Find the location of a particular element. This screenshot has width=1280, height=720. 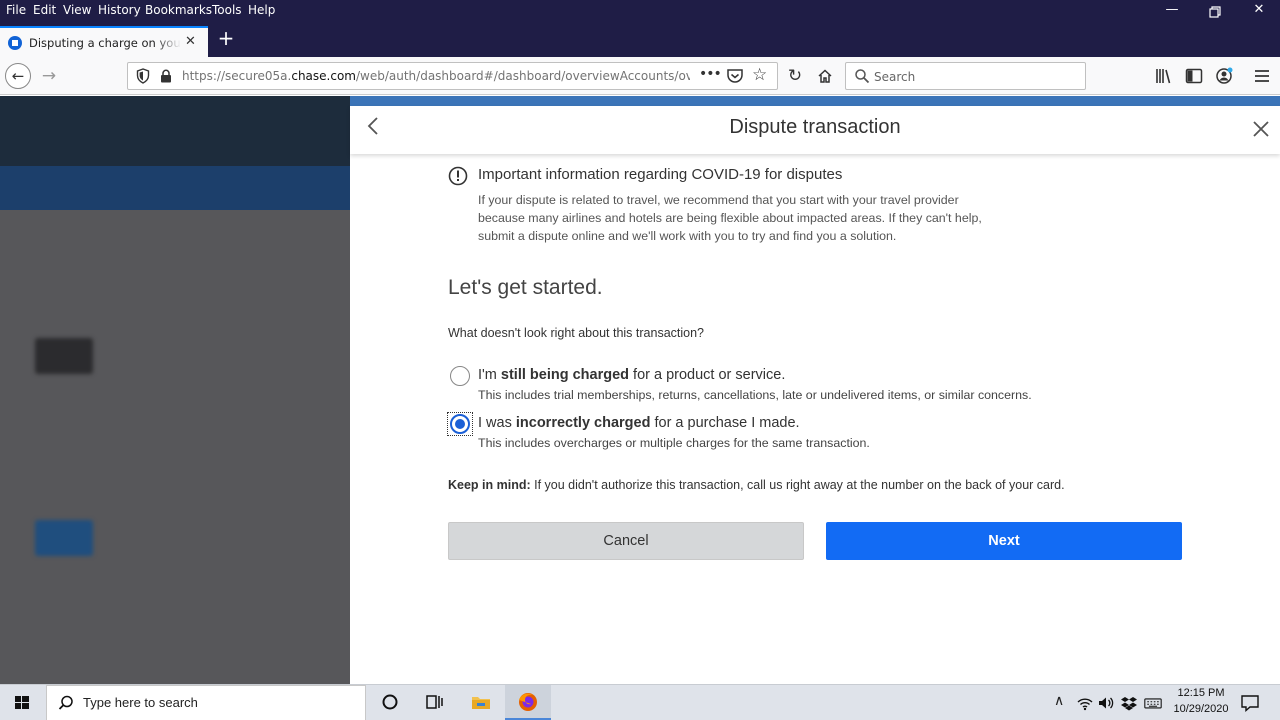

search-bar: Search is located at coordinates (965, 76).